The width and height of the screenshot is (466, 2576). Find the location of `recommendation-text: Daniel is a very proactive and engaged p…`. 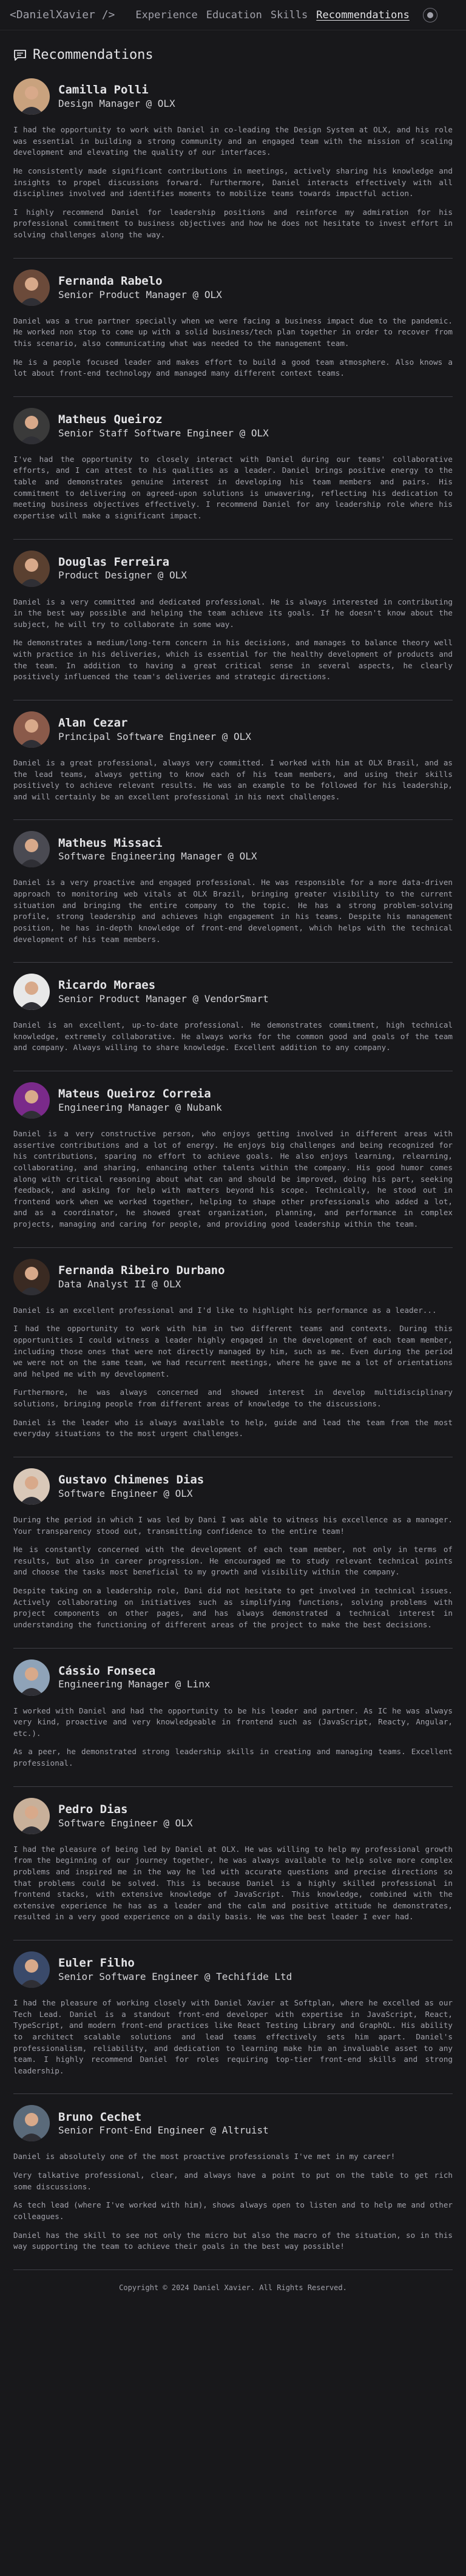

recommendation-text: Daniel is a very proactive and engaged p… is located at coordinates (233, 911).